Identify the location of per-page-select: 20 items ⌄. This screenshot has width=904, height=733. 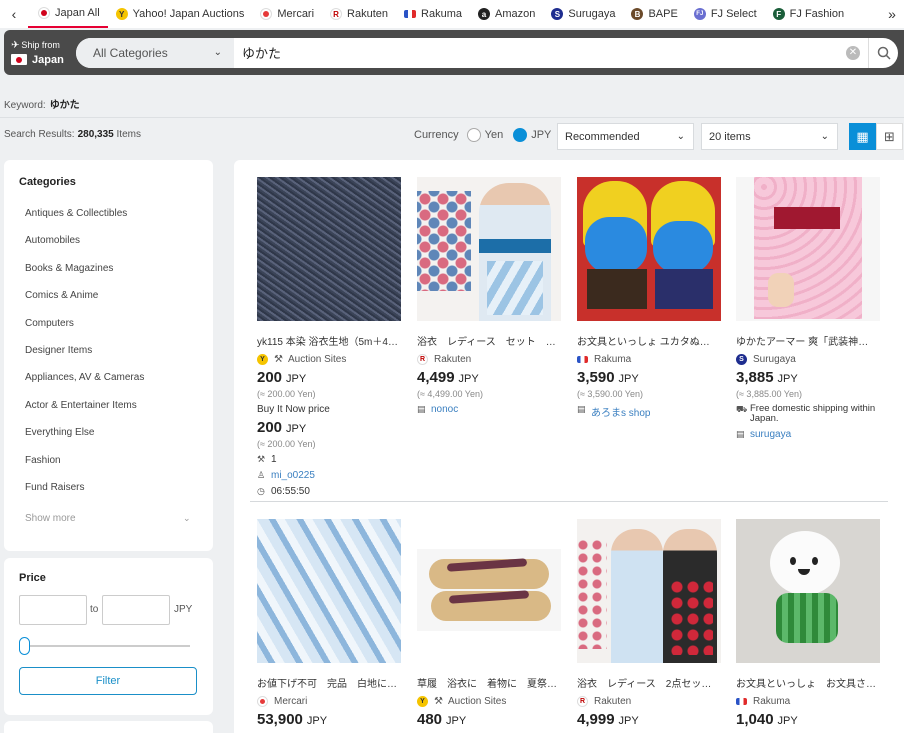
(769, 136).